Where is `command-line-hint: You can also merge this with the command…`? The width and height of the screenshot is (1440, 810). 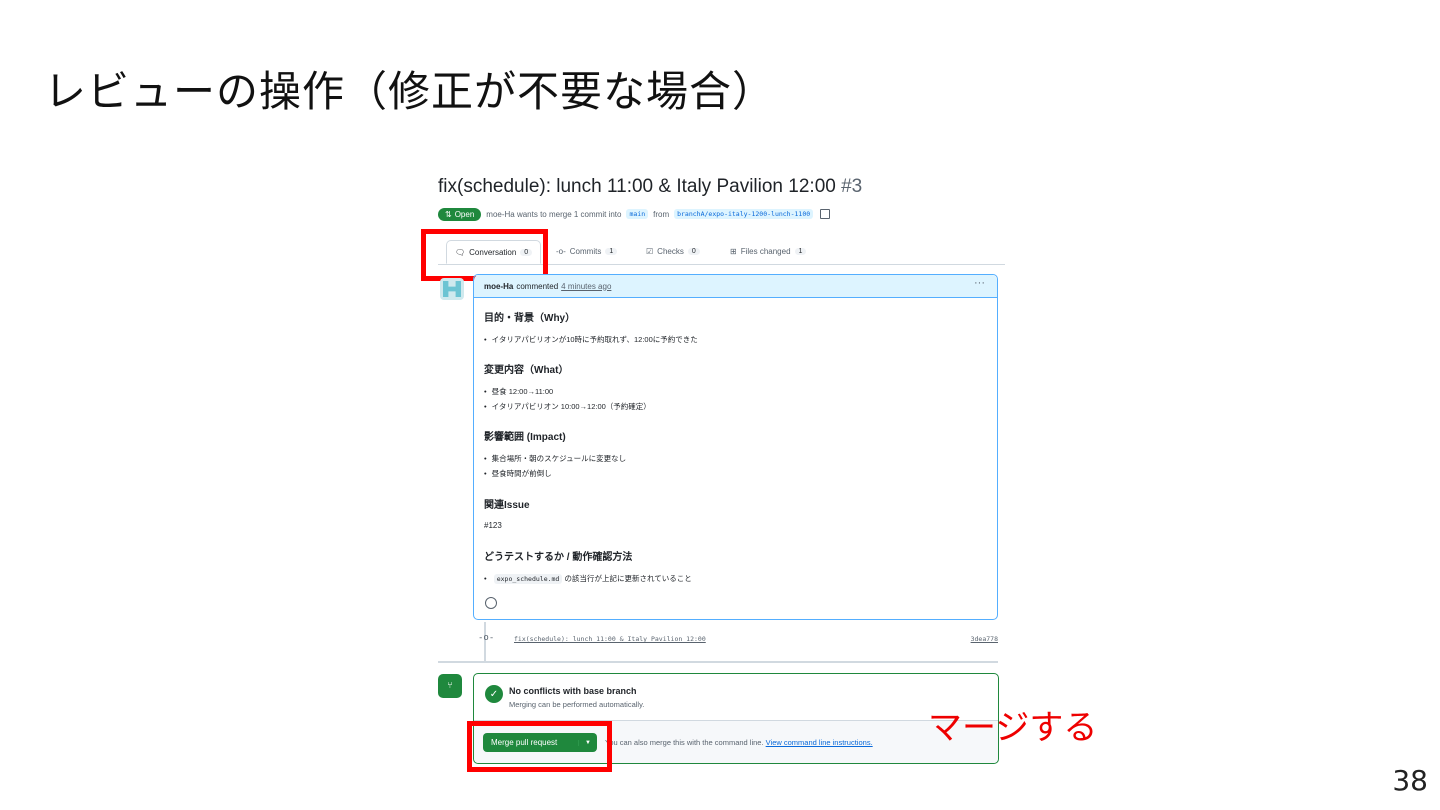 command-line-hint: You can also merge this with the command… is located at coordinates (739, 742).